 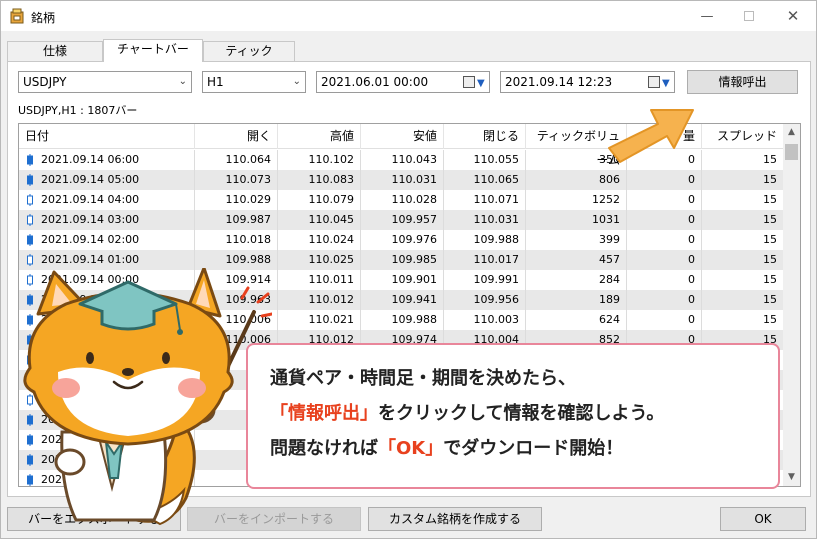 What do you see at coordinates (408, 16) in the screenshot?
I see `title-bar: 銘柄 — ✕` at bounding box center [408, 16].